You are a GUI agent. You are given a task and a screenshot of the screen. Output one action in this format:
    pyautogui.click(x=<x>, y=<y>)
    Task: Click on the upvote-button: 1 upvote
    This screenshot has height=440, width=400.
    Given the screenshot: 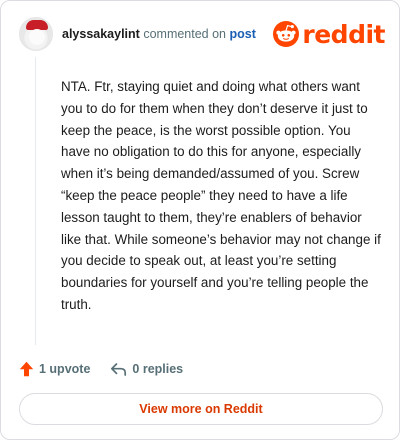 What is the action you would take?
    pyautogui.click(x=54, y=369)
    